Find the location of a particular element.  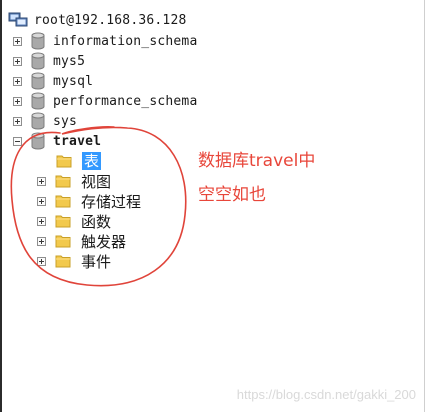

tree-node-triggers: 触发器 is located at coordinates (81, 241).